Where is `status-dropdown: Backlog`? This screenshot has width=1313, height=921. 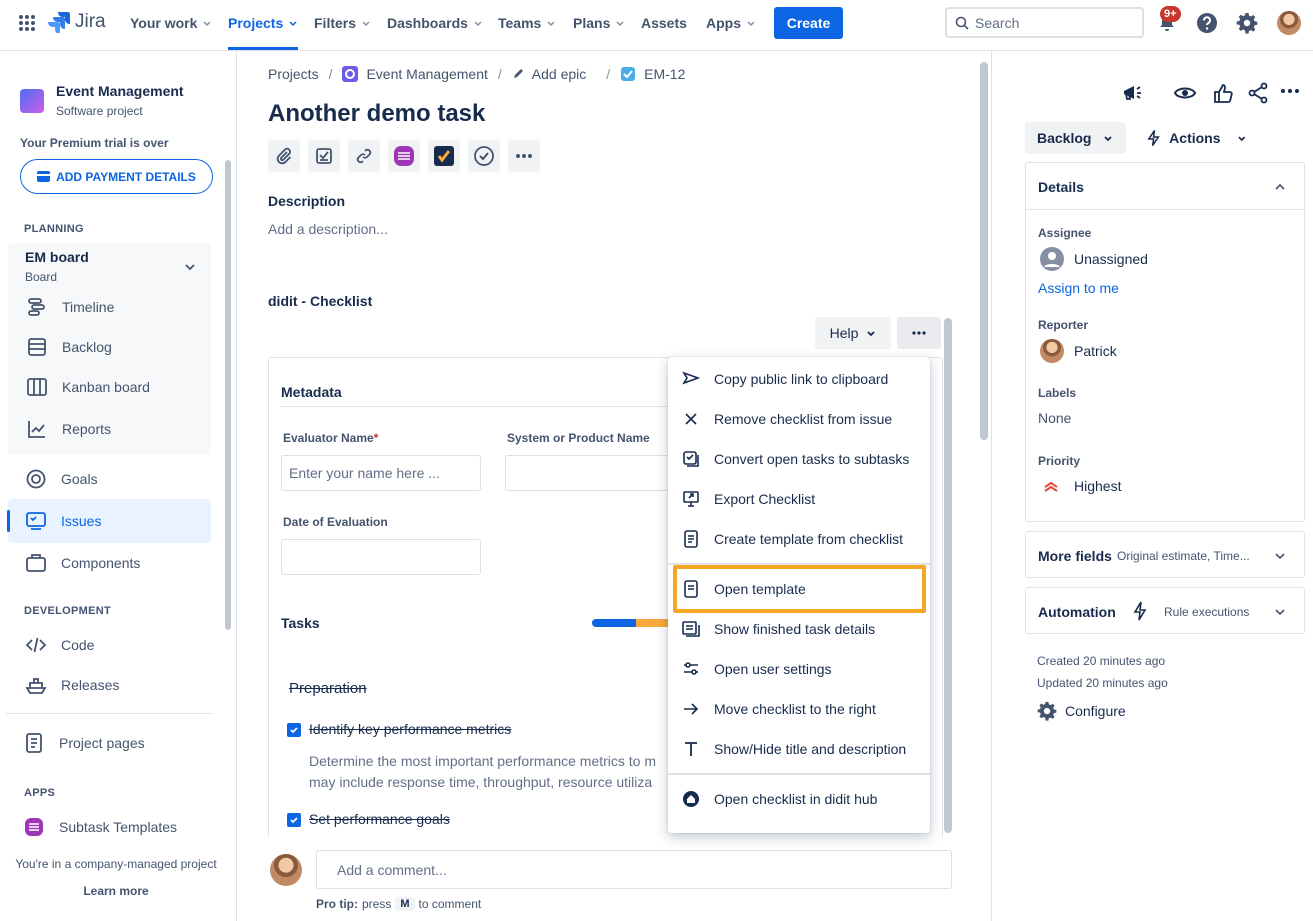 status-dropdown: Backlog is located at coordinates (1075, 138).